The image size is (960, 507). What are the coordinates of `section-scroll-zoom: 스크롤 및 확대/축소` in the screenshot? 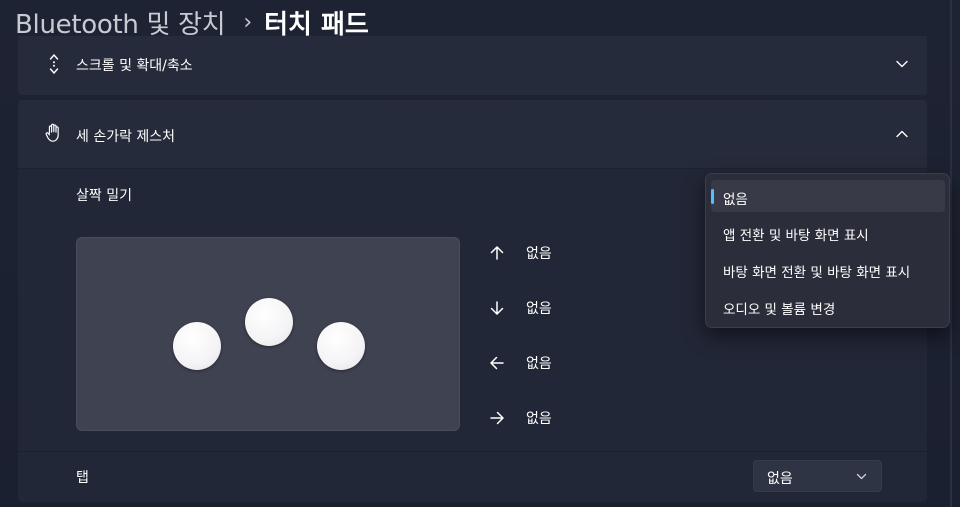 It's located at (472, 65).